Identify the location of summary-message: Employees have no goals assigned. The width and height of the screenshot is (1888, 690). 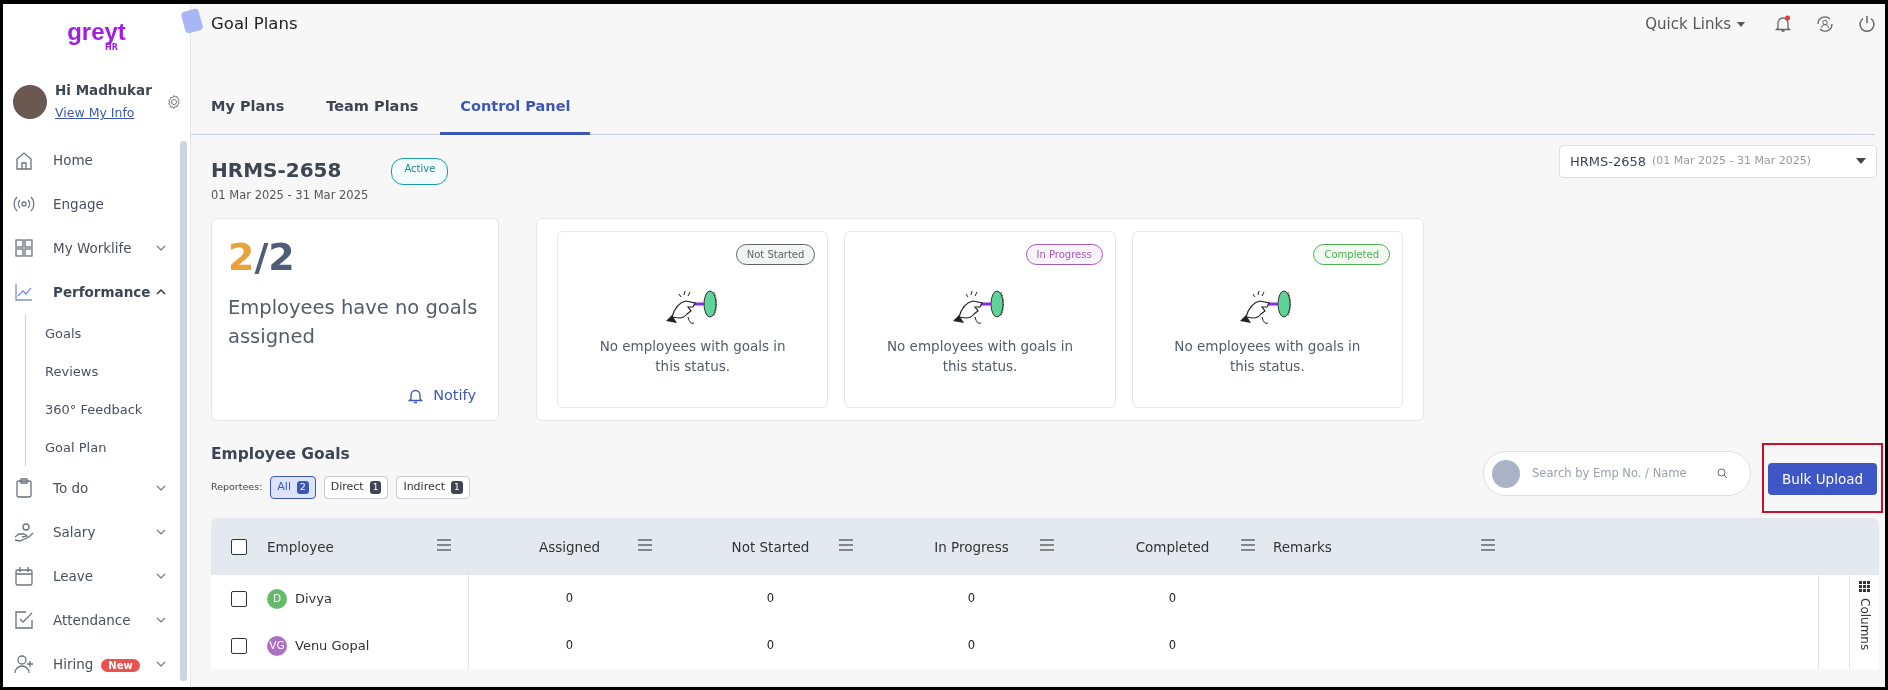
(353, 322).